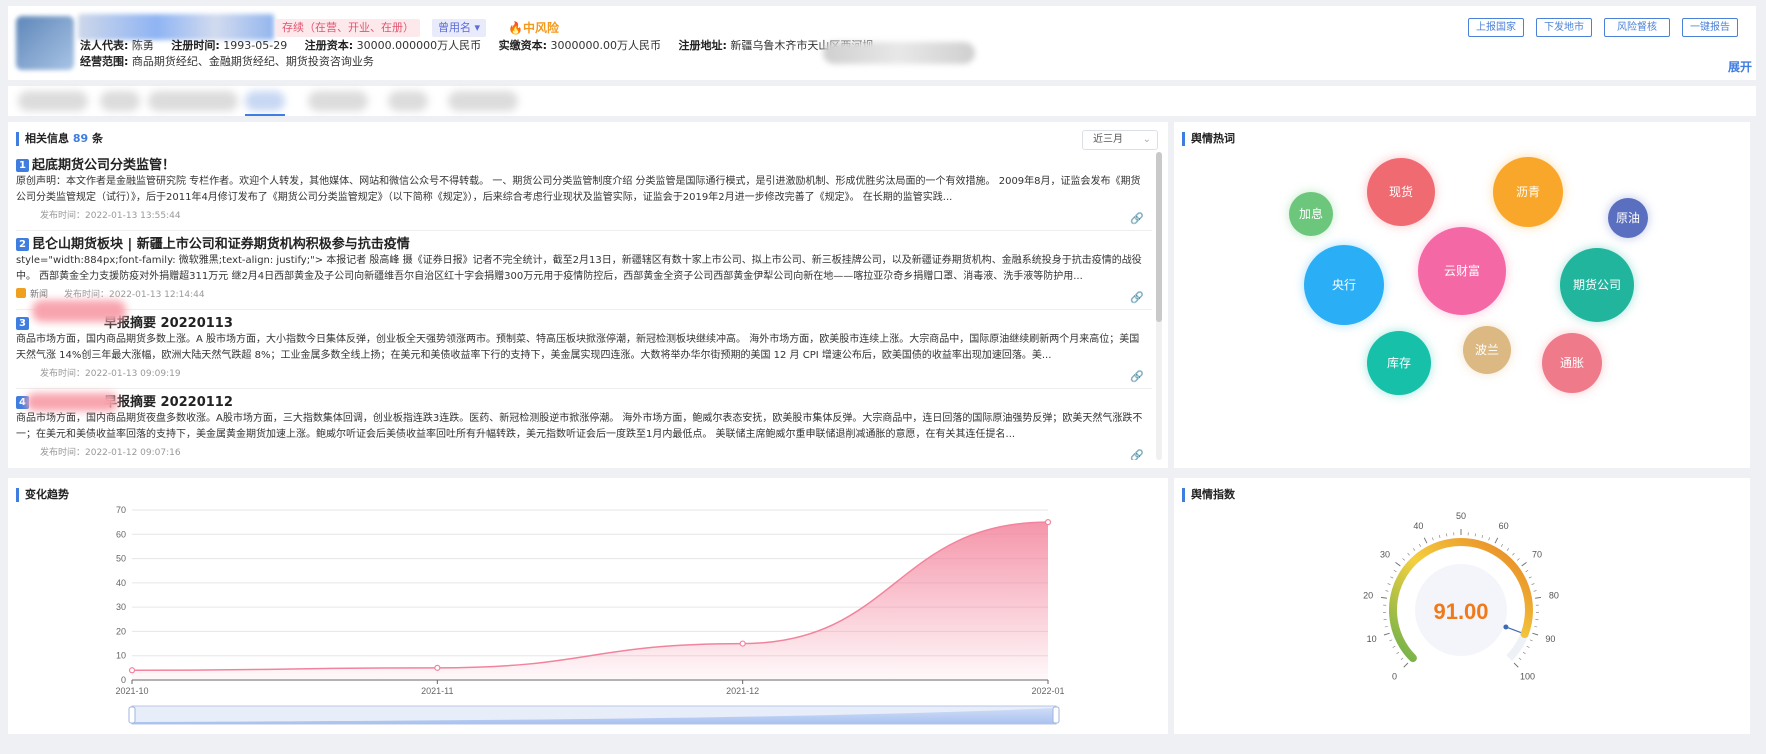 Image resolution: width=1766 pixels, height=754 pixels. Describe the element at coordinates (110, 216) in the screenshot. I see `news-item-time: 发布时间：2022-01-13 13:55:44` at that location.